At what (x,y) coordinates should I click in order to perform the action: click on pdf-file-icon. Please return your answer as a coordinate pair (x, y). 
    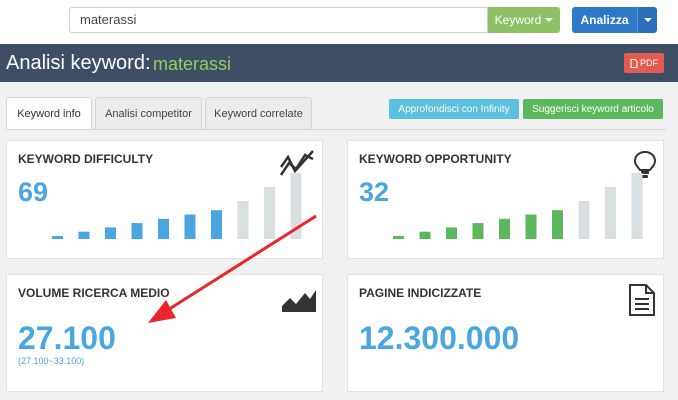
    Looking at the image, I should click on (634, 63).